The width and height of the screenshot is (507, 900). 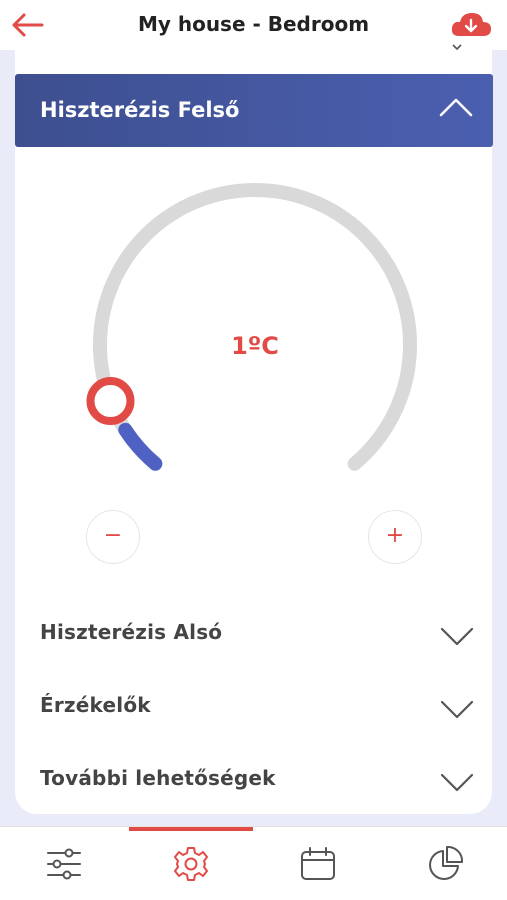 I want to click on tab-controls, so click(x=63, y=863).